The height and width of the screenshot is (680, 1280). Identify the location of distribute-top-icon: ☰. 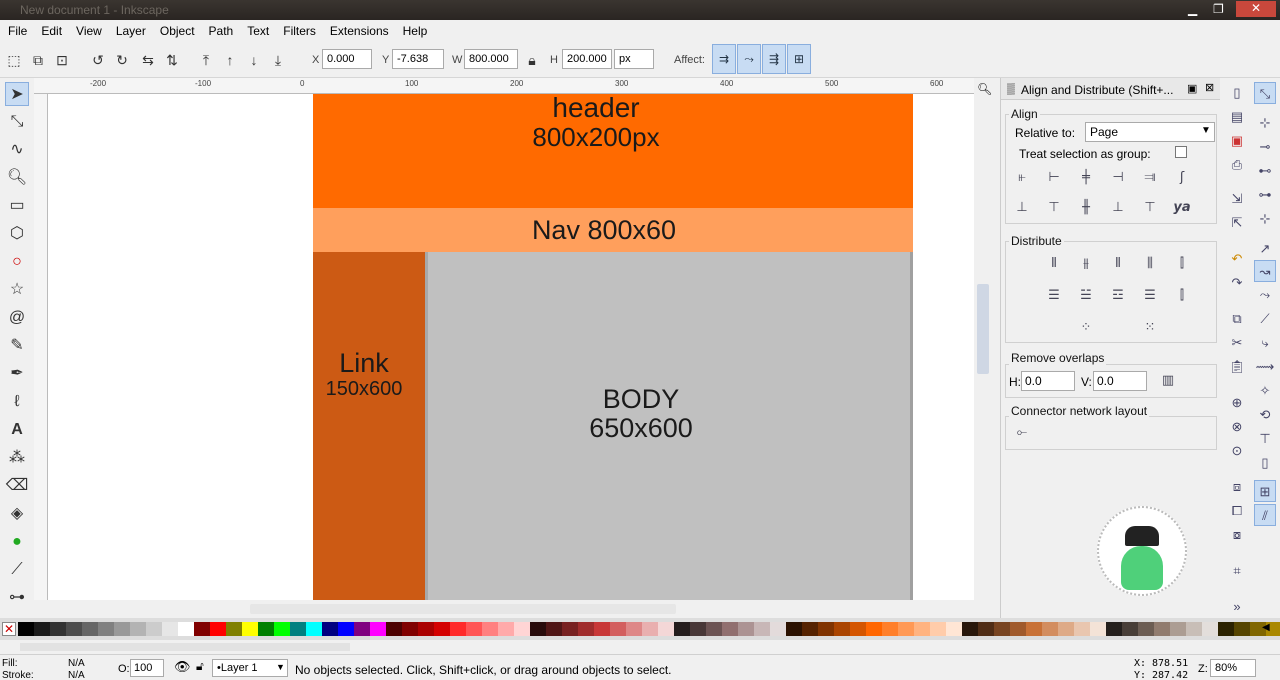
(1054, 296).